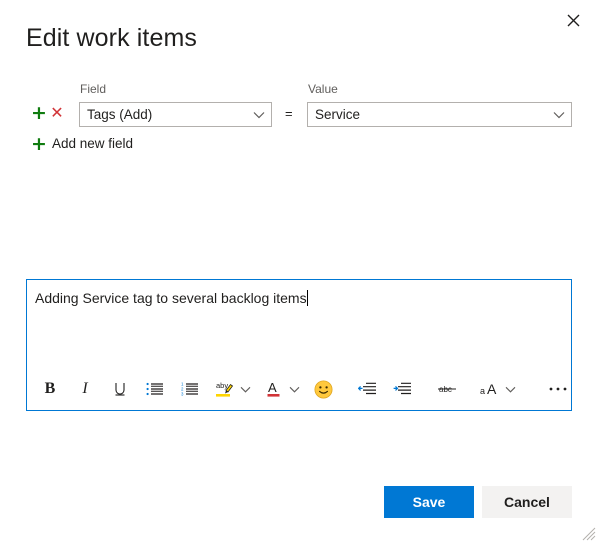 The width and height of the screenshot is (598, 546). I want to click on more-options-icon, so click(558, 389).